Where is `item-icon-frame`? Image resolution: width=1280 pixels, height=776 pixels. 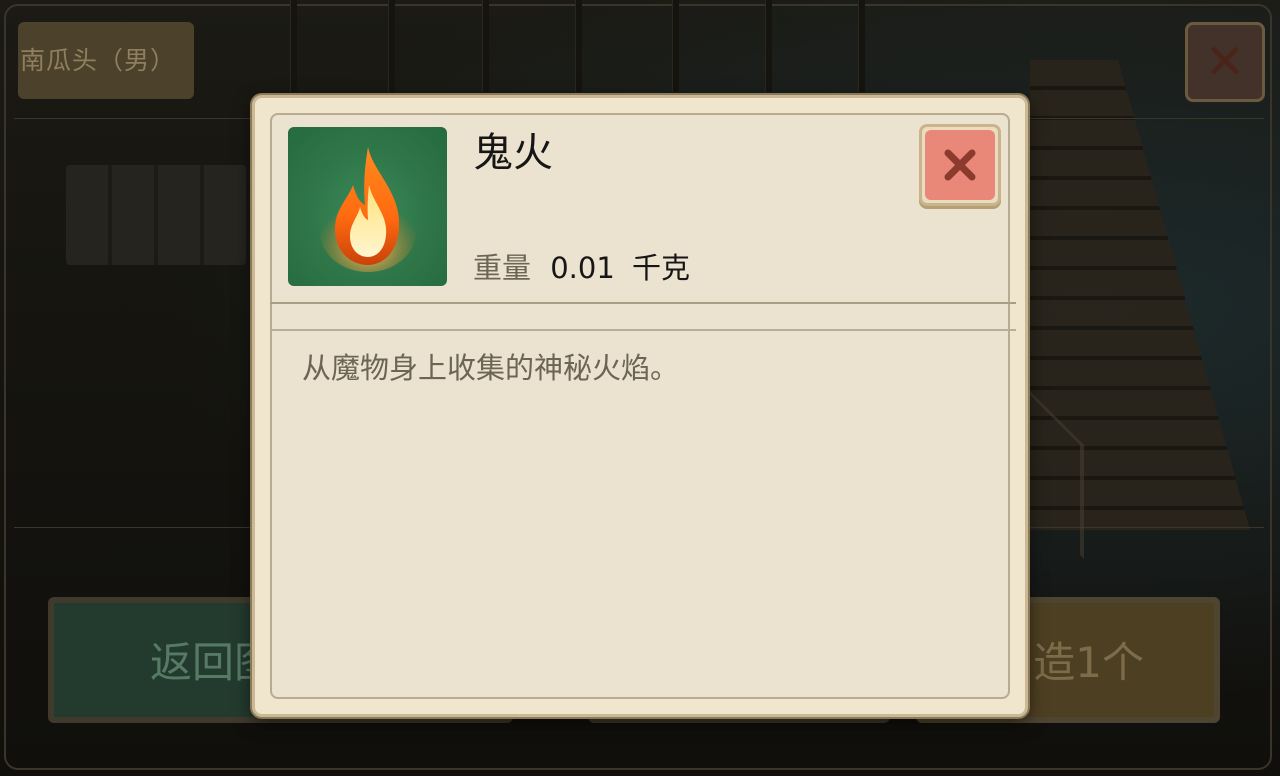
item-icon-frame is located at coordinates (367, 206).